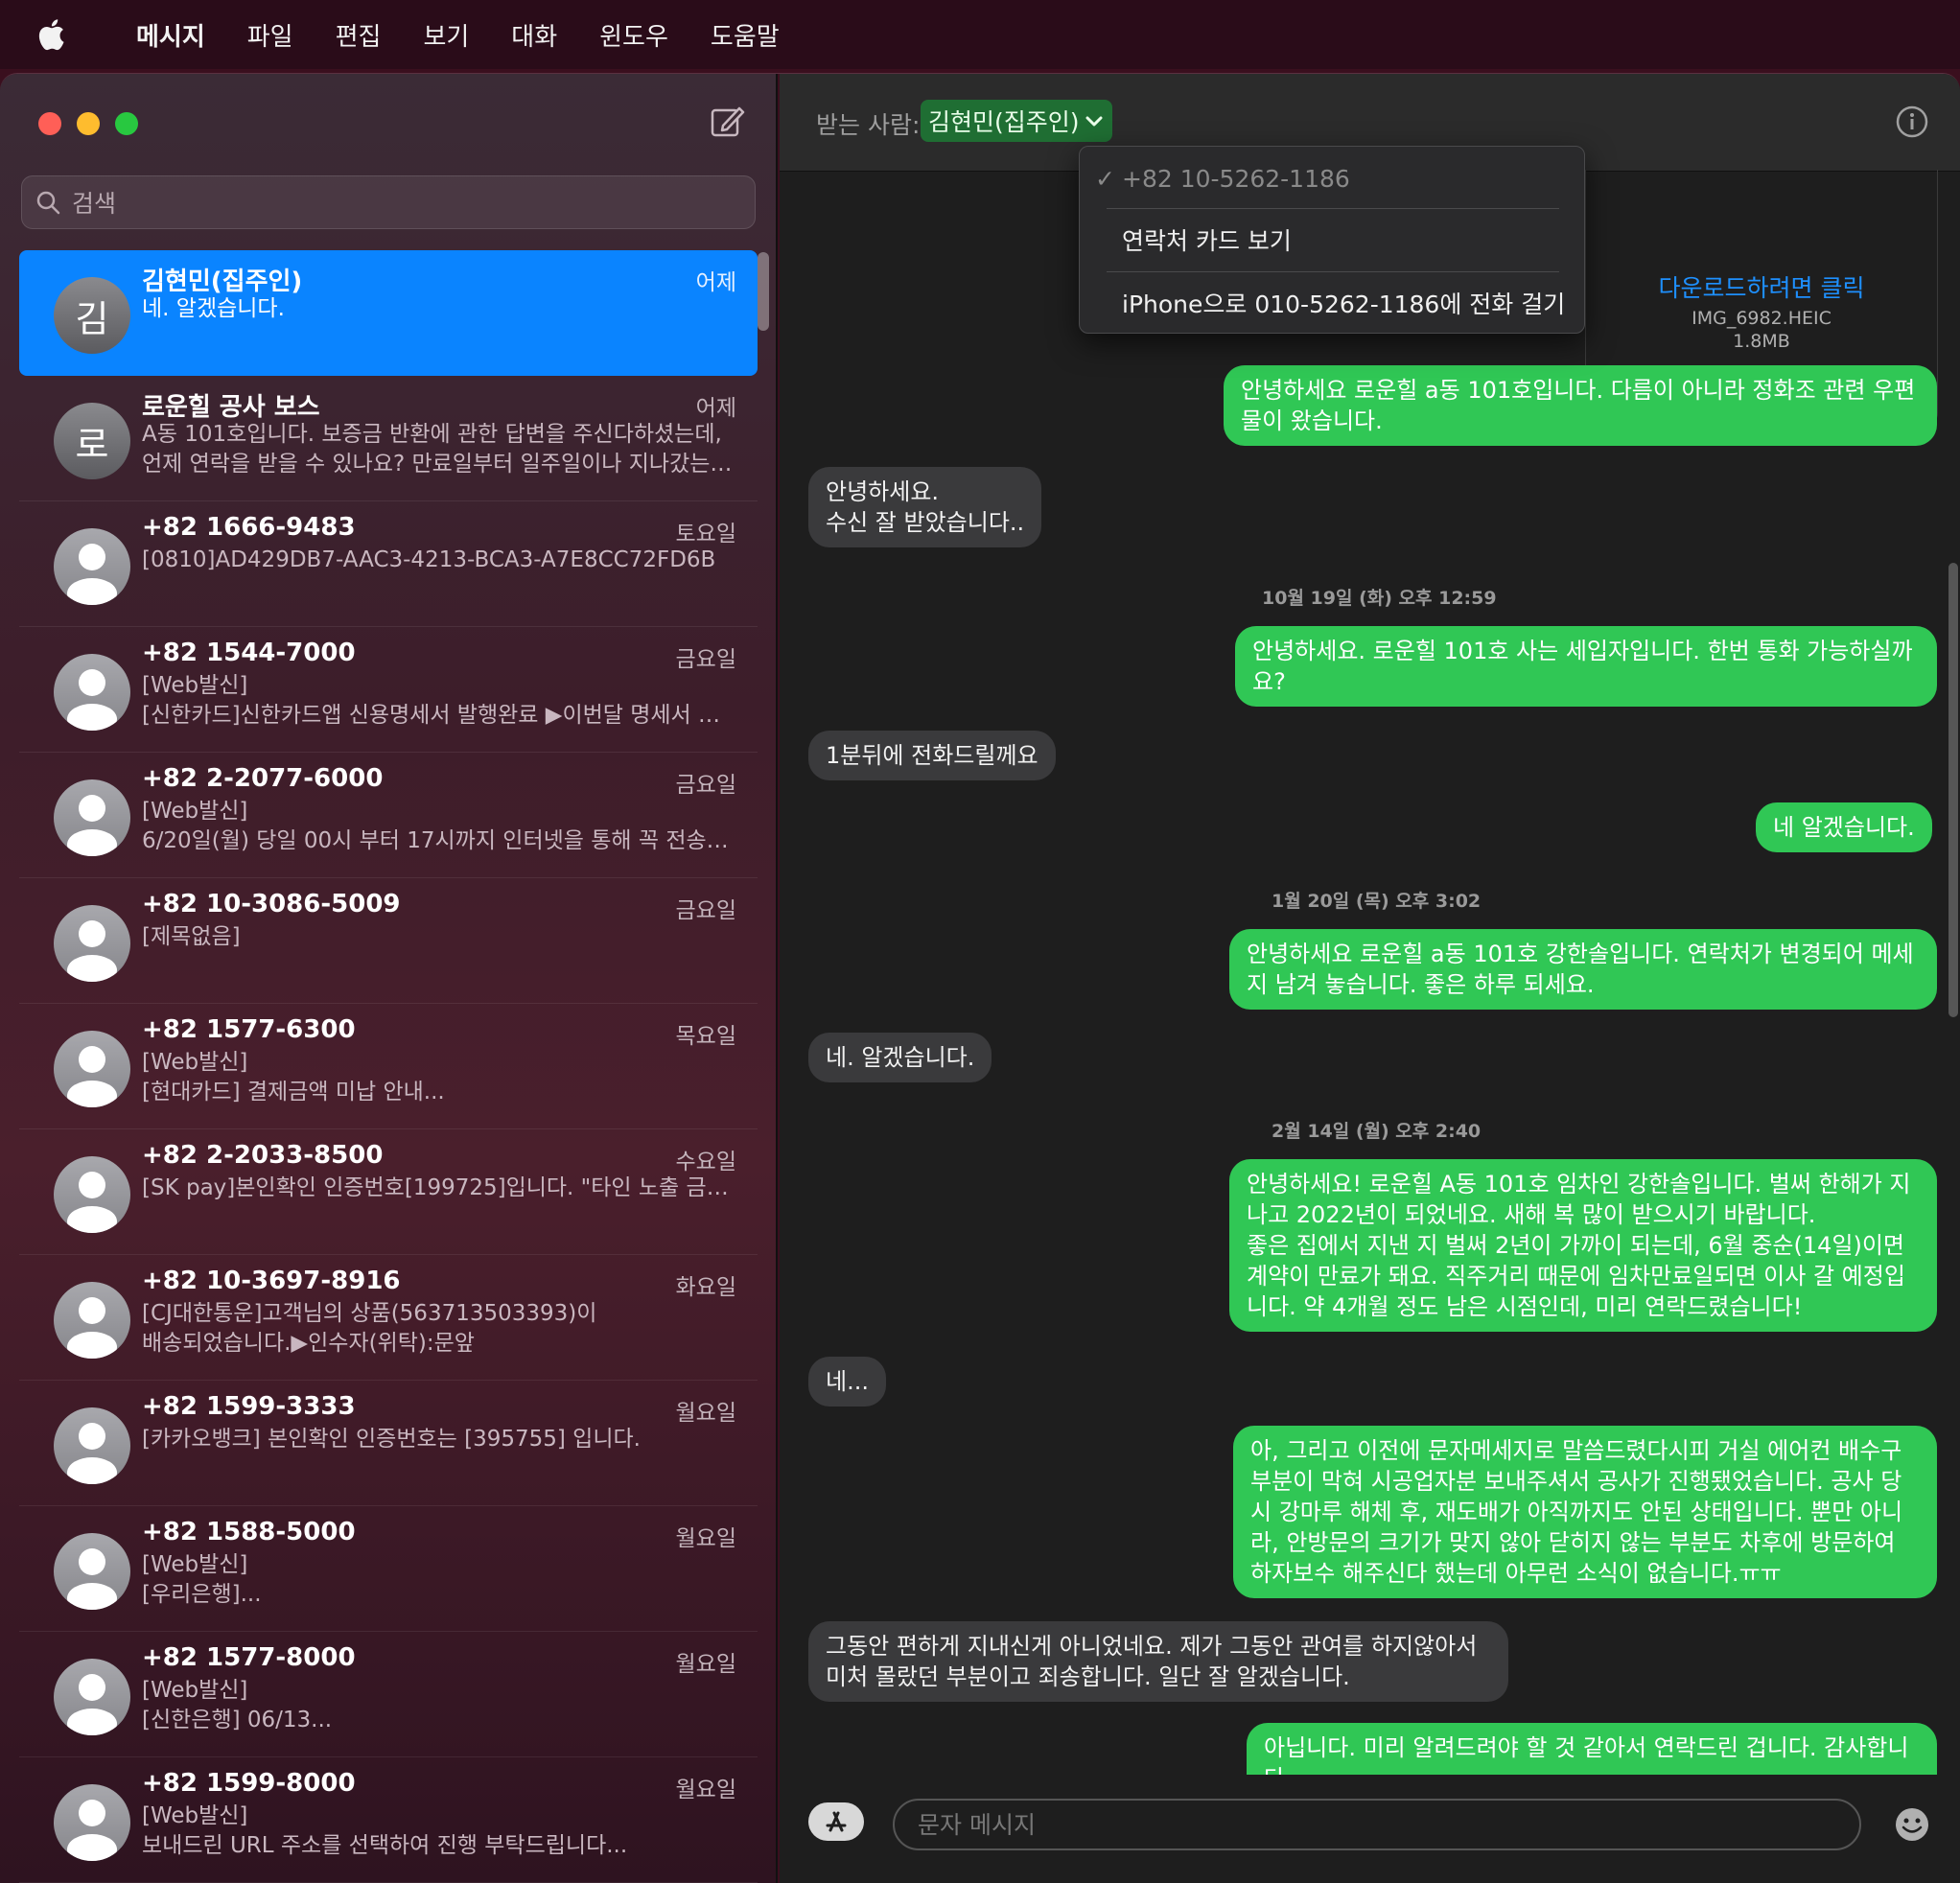 The width and height of the screenshot is (1960, 1883). Describe the element at coordinates (1016, 121) in the screenshot. I see `recipient-button: 김현민(집주인)` at that location.